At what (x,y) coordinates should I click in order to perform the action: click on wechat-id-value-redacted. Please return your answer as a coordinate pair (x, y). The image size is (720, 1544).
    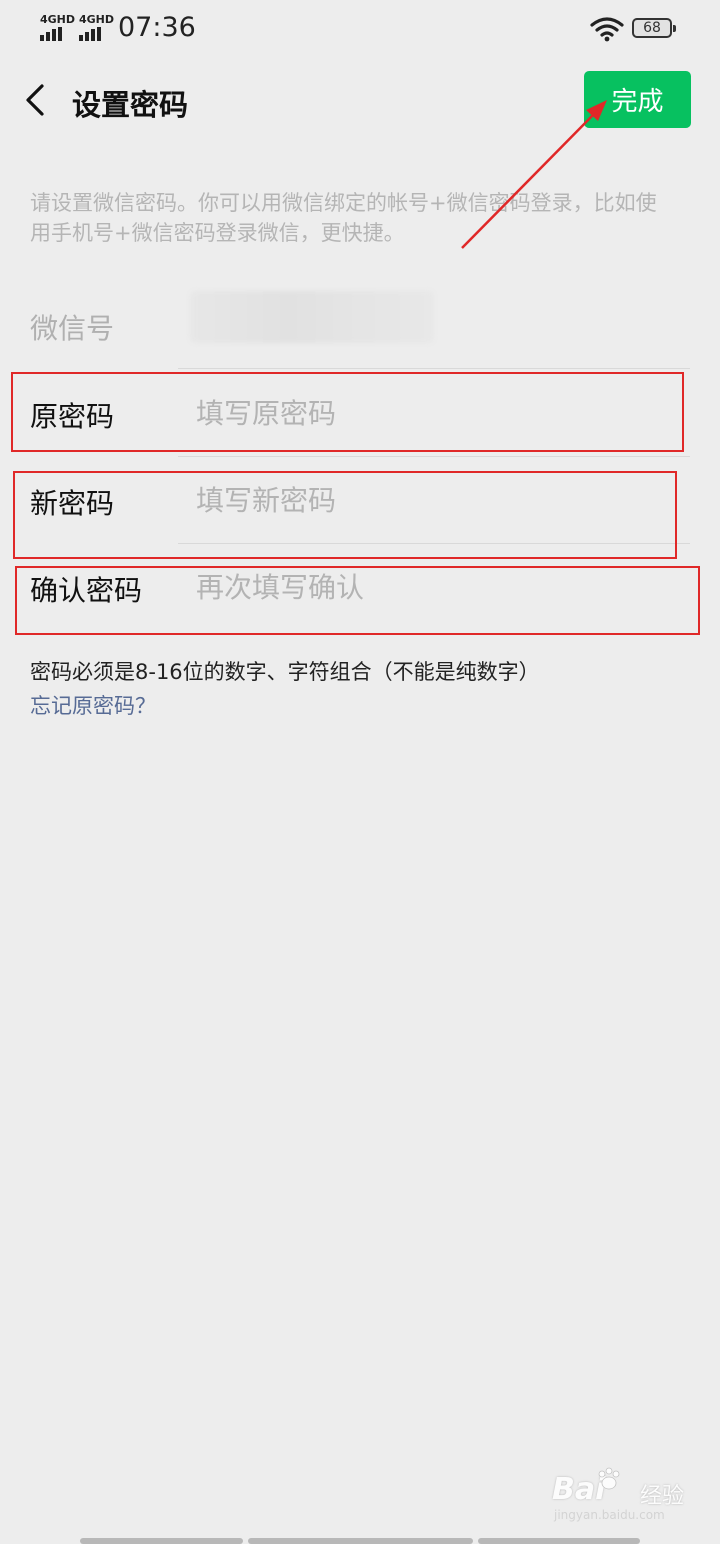
    Looking at the image, I should click on (312, 317).